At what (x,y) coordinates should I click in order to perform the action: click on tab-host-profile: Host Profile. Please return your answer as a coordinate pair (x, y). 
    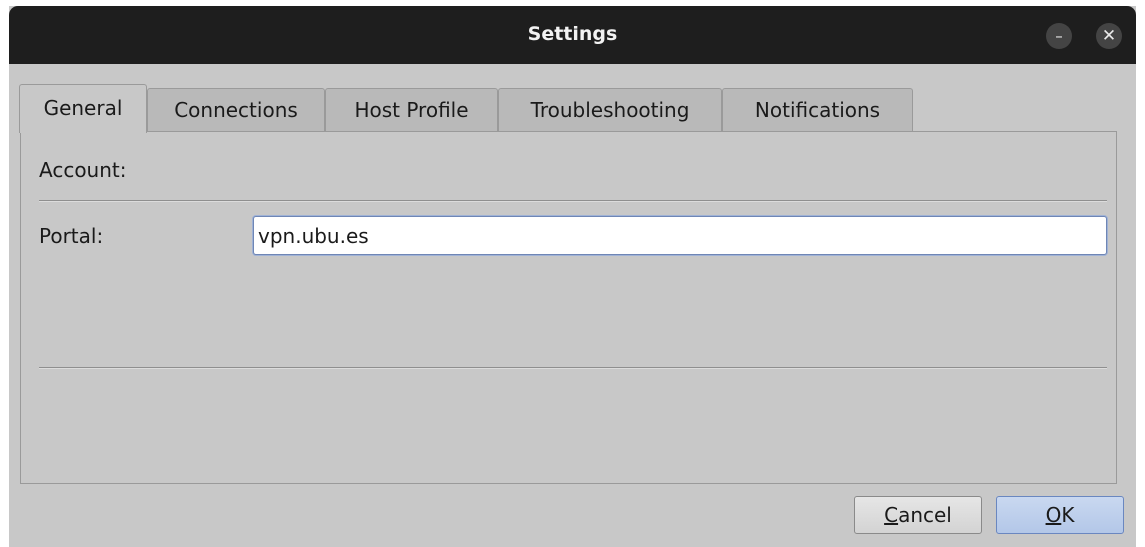
    Looking at the image, I should click on (411, 109).